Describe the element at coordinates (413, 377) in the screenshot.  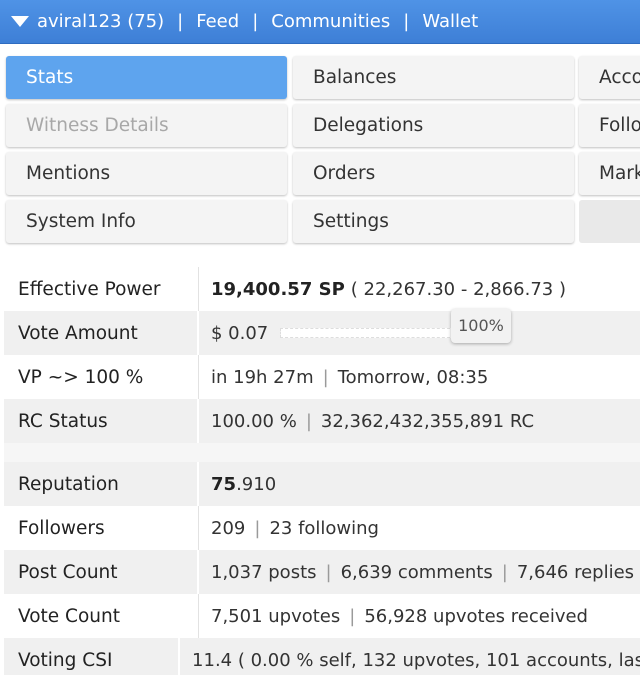
I see `vp-when: Tomorrow, 08:35` at that location.